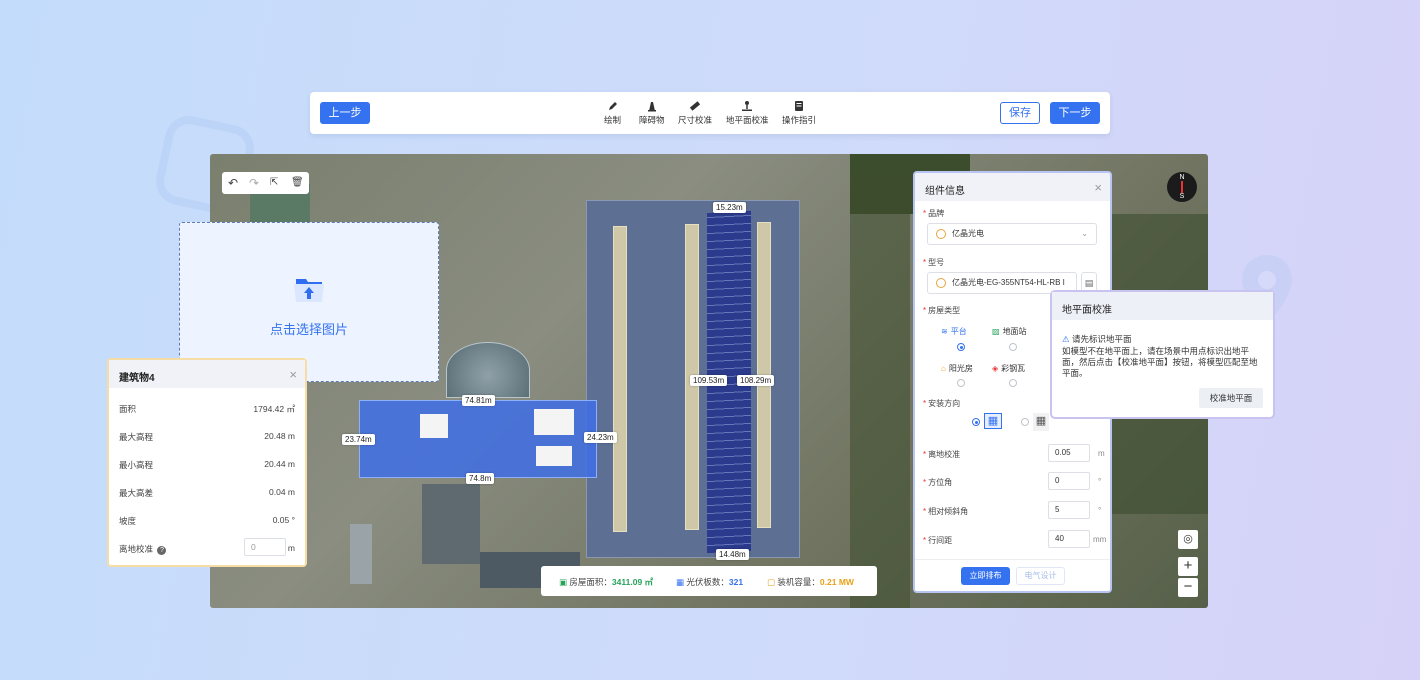  Describe the element at coordinates (1013, 347) in the screenshot. I see `roof-type-ground-station-radio` at that location.